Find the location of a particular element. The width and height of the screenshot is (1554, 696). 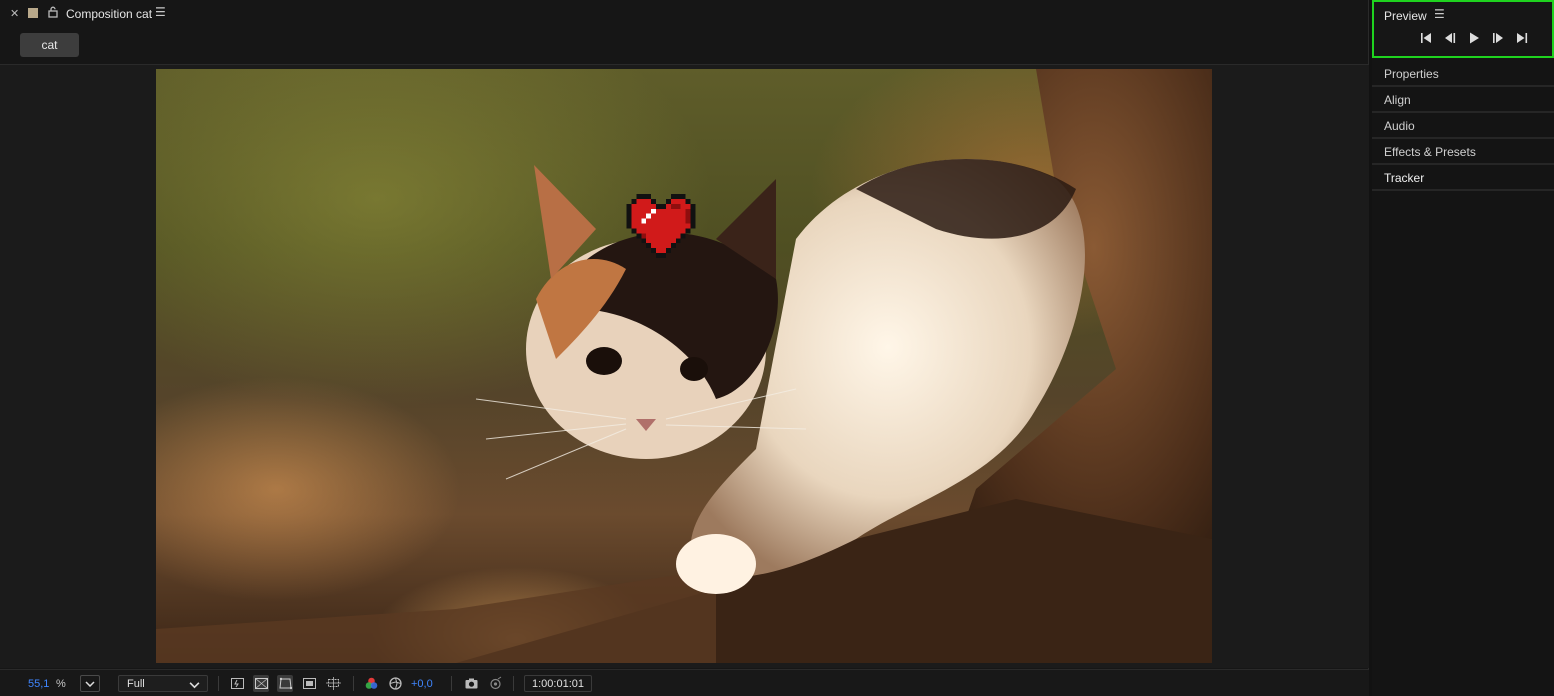

panel-align: Align is located at coordinates (1463, 100).